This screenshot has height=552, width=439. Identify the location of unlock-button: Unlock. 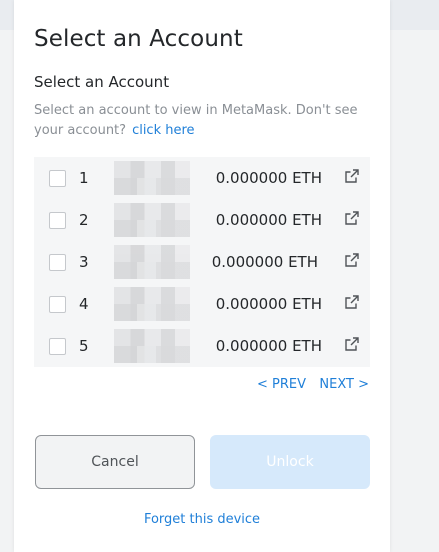
(290, 462).